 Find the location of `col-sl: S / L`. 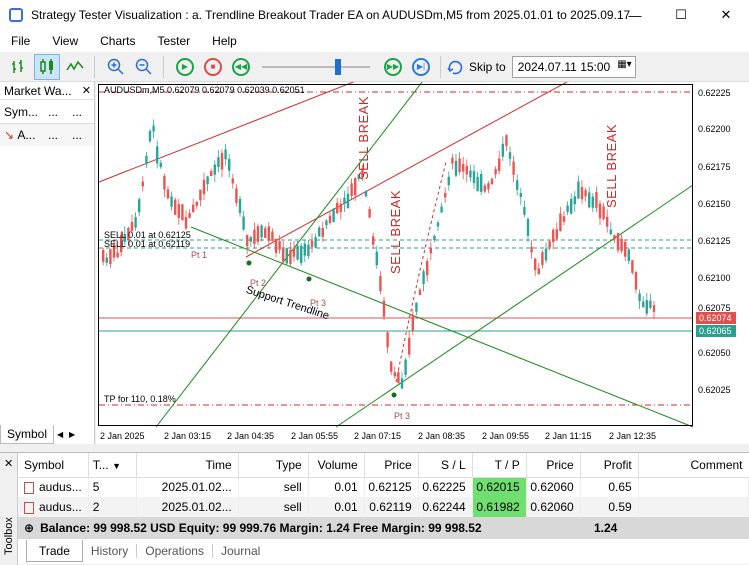

col-sl: S / L is located at coordinates (445, 465).